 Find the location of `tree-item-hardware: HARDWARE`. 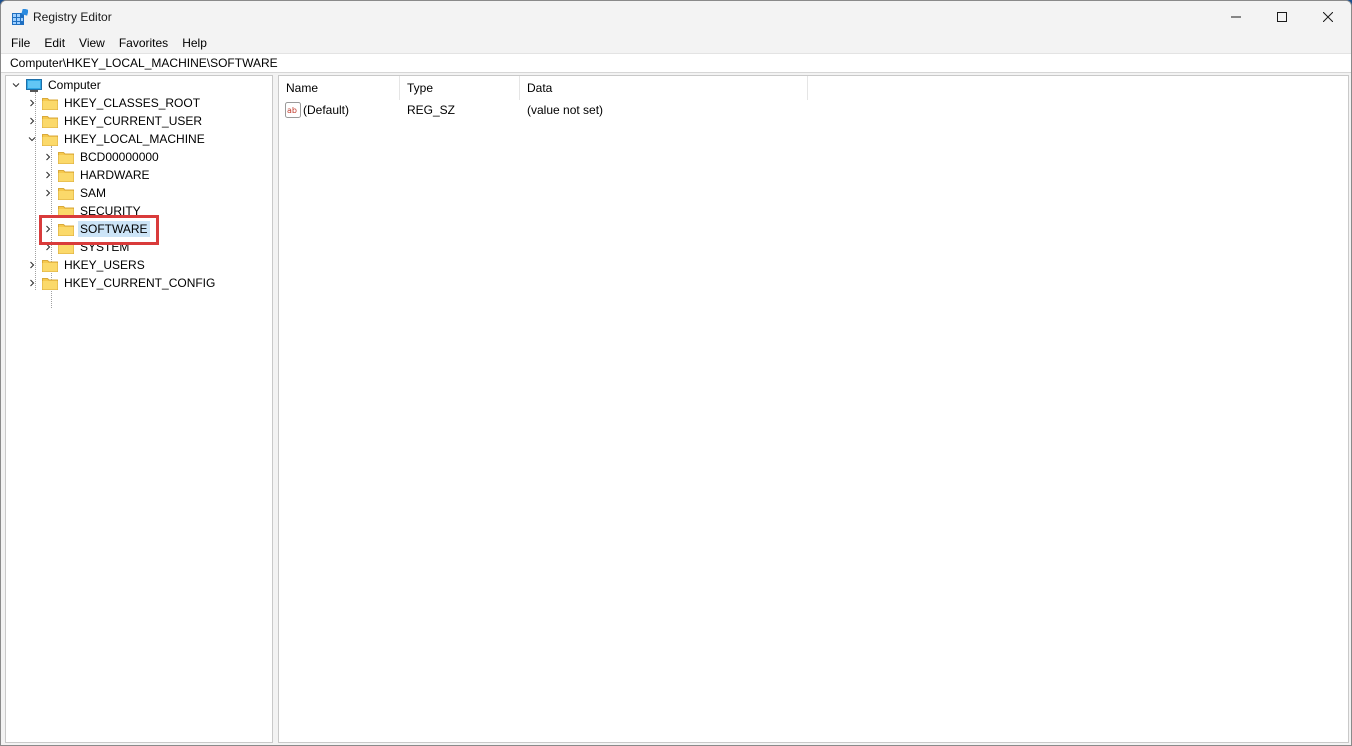

tree-item-hardware: HARDWARE is located at coordinates (97, 175).